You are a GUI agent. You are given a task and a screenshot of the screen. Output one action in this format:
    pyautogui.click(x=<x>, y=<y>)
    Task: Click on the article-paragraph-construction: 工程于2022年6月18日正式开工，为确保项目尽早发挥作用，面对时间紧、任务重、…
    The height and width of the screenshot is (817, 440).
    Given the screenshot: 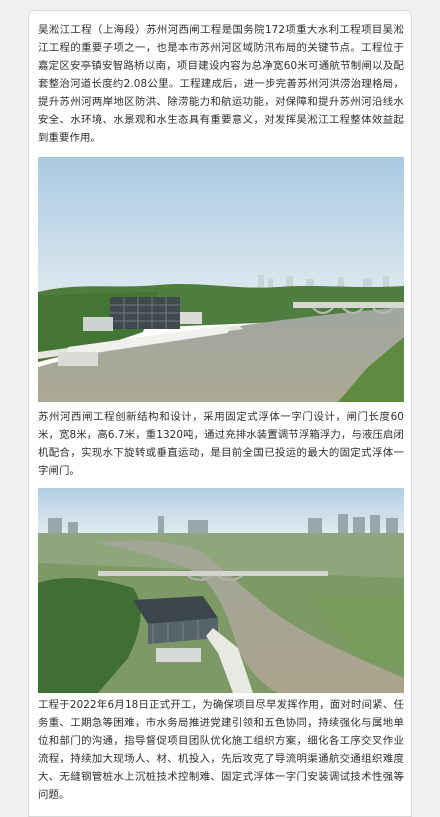 What is the action you would take?
    pyautogui.click(x=221, y=750)
    